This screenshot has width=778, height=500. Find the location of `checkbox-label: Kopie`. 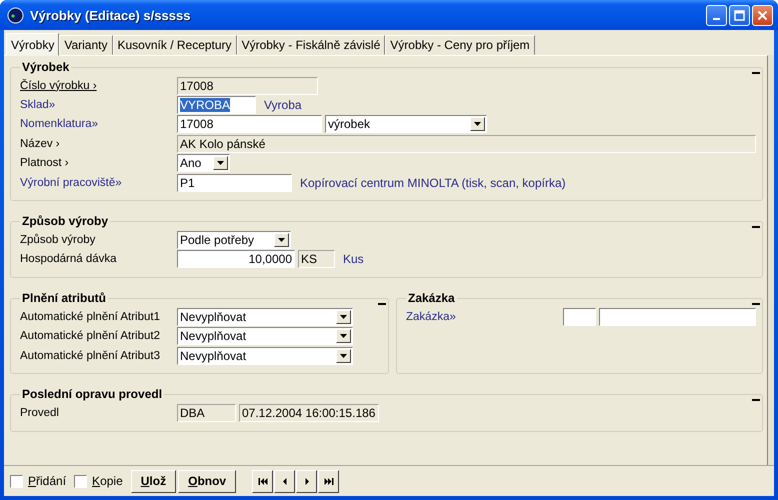

checkbox-label: Kopie is located at coordinates (107, 481).